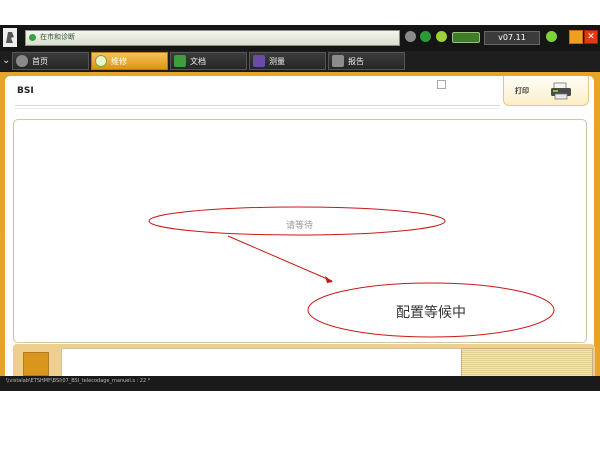 The width and height of the screenshot is (600, 450). I want to click on report-icon, so click(338, 61).